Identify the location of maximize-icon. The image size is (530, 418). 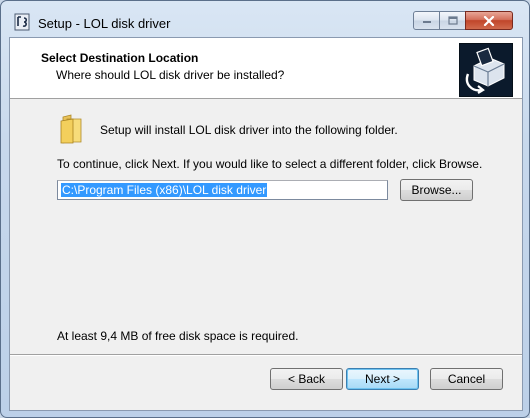
(452, 20).